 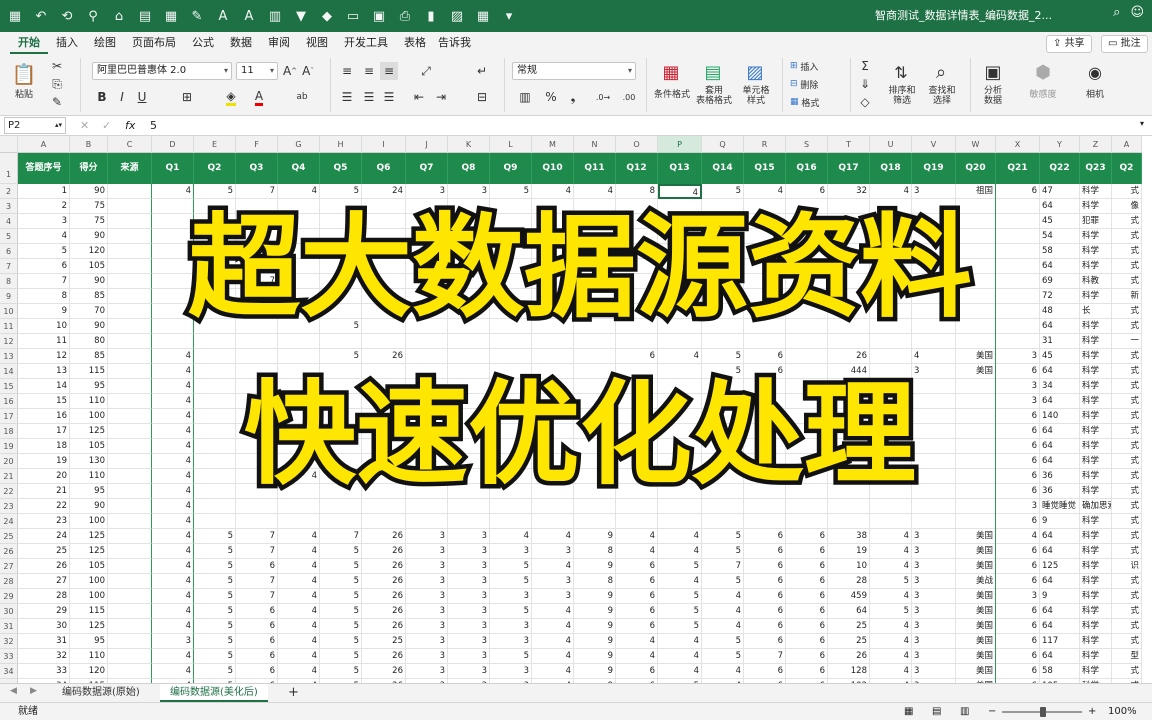 I want to click on layout-icon: ▦, so click(x=483, y=16).